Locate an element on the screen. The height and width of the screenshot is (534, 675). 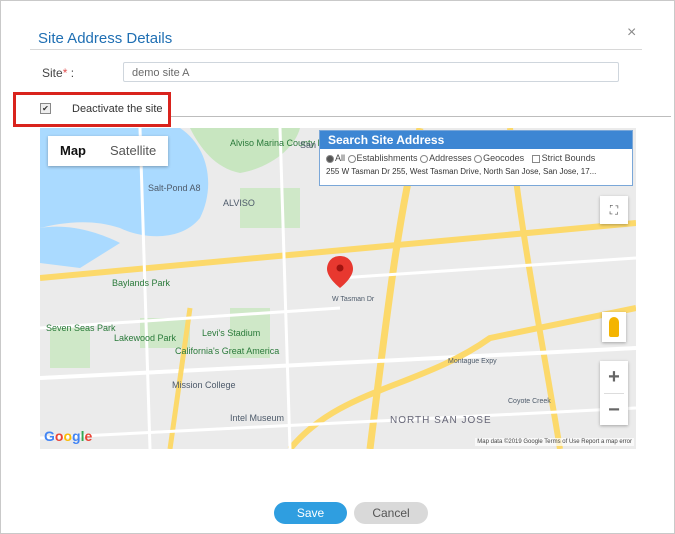
search-panel-header: Search Site Address is located at coordinates (476, 140).